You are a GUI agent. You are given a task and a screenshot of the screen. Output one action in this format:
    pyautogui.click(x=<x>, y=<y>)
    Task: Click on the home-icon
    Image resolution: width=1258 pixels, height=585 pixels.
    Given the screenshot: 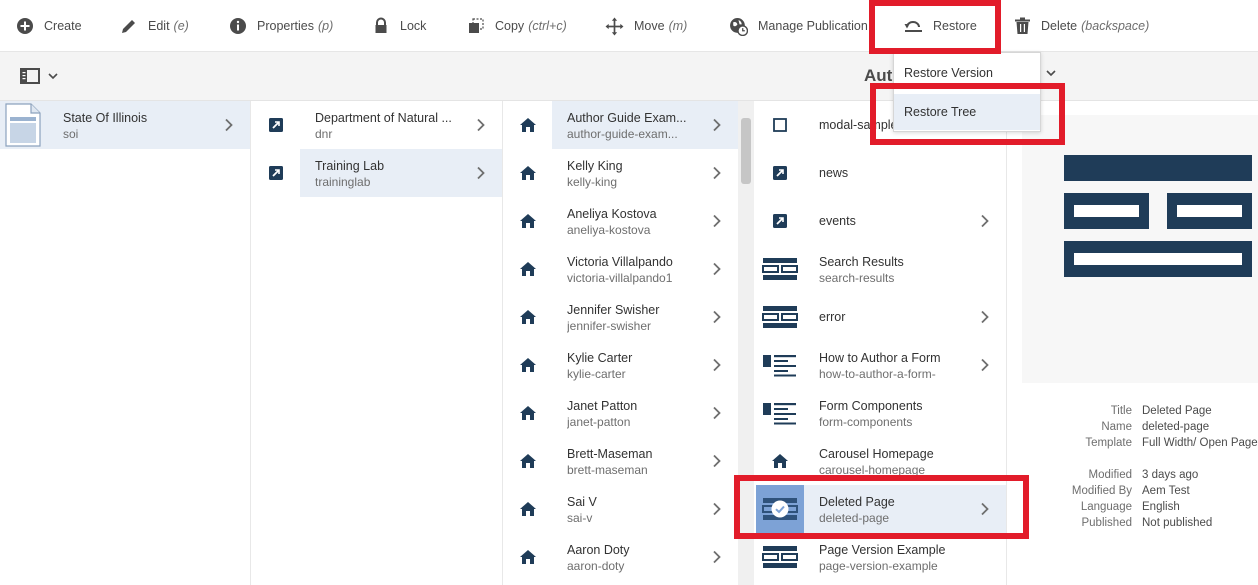 What is the action you would take?
    pyautogui.click(x=528, y=461)
    